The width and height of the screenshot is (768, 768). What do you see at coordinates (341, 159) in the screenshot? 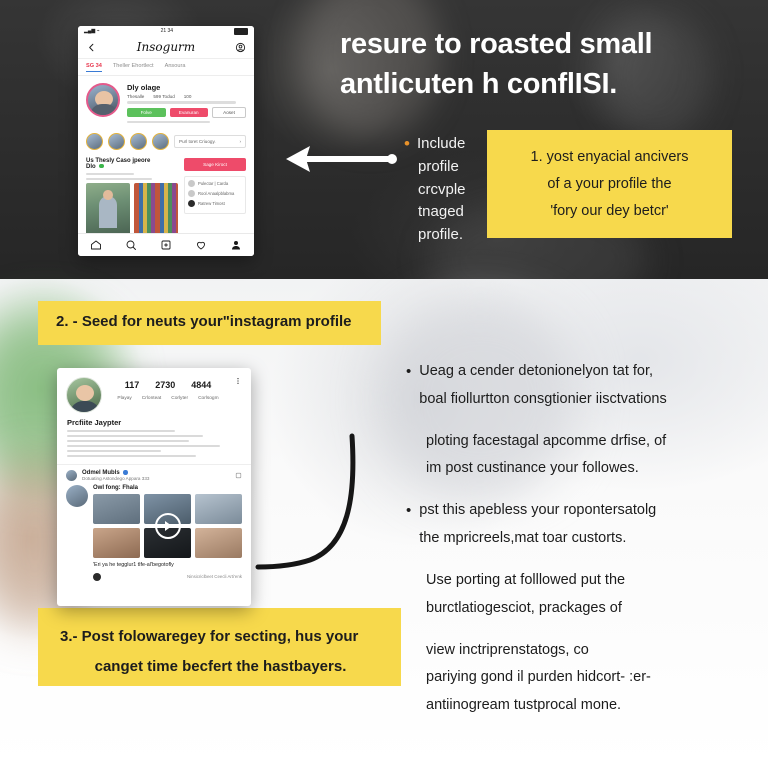
I see `arrow-left-icon` at bounding box center [341, 159].